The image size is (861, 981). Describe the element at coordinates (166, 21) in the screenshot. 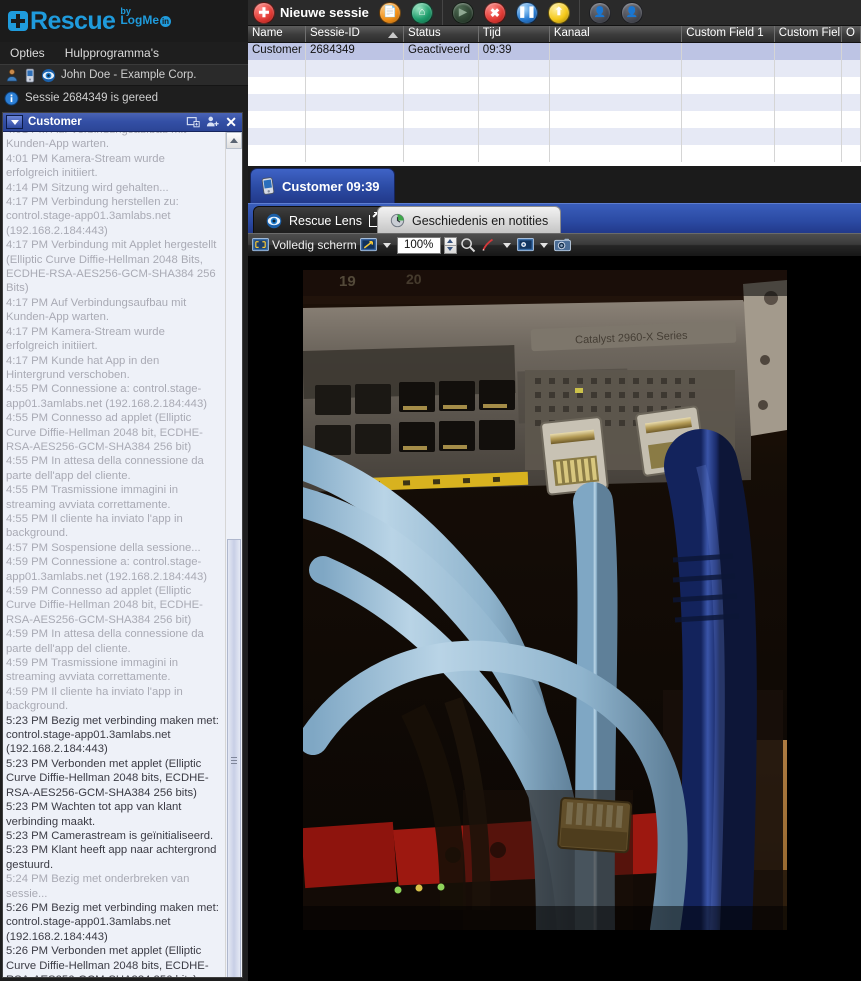

I see `brand-company-mark: in` at that location.